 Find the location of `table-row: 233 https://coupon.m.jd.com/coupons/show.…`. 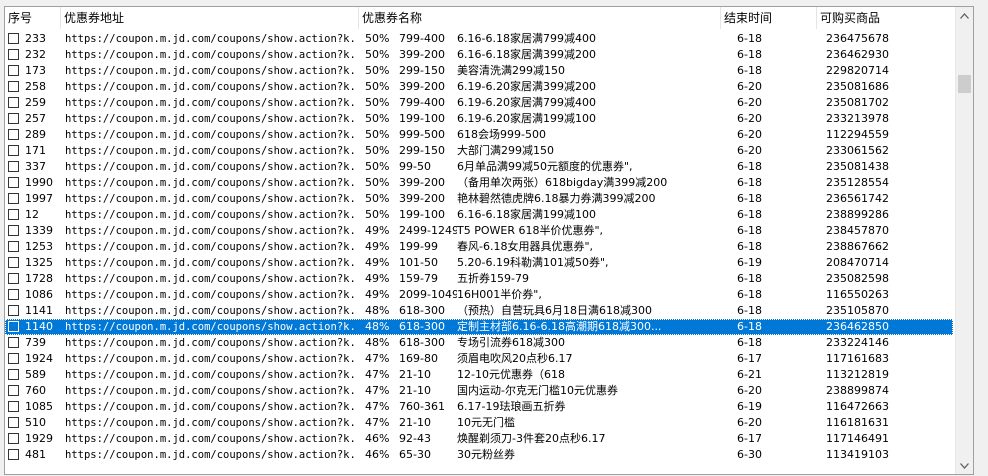

table-row: 233 https://coupon.m.jd.com/coupons/show.… is located at coordinates (479, 39).